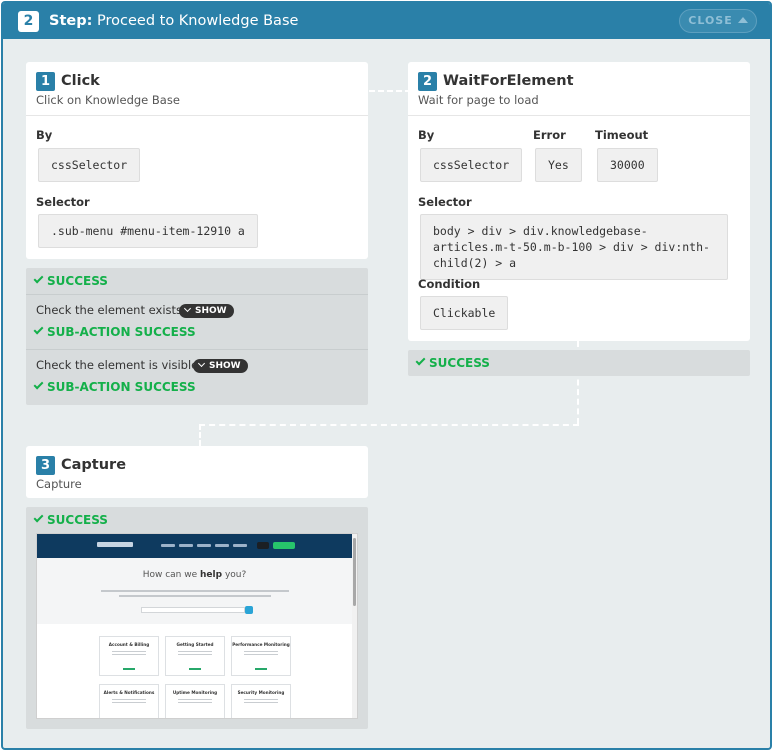  Describe the element at coordinates (129, 644) in the screenshot. I see `screenshot-tile-title: Account & Billing` at that location.